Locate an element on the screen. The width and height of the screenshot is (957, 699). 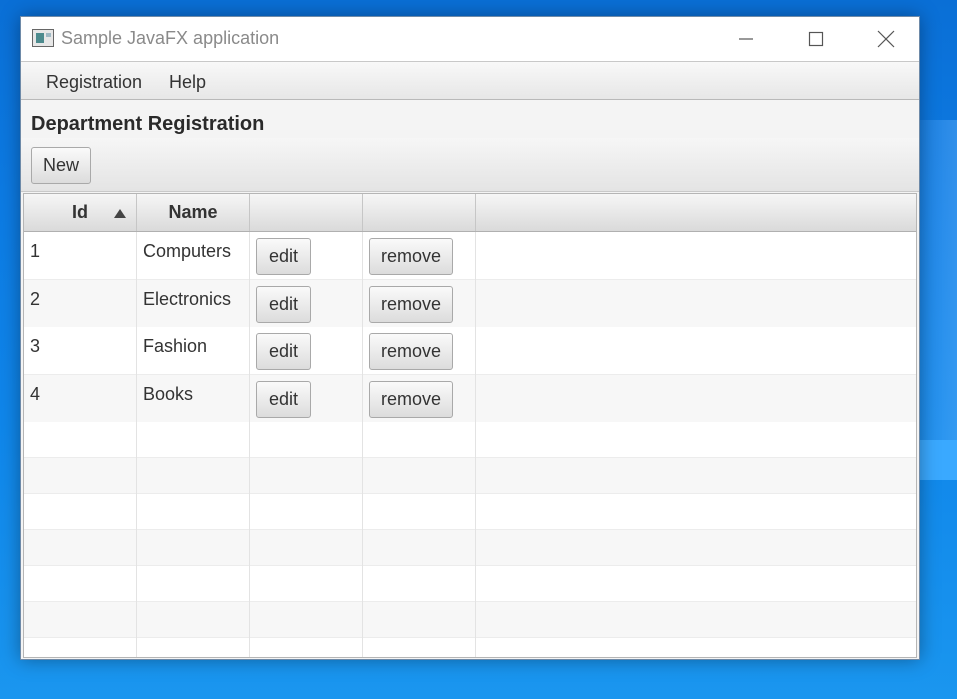
close-button is located at coordinates (886, 39).